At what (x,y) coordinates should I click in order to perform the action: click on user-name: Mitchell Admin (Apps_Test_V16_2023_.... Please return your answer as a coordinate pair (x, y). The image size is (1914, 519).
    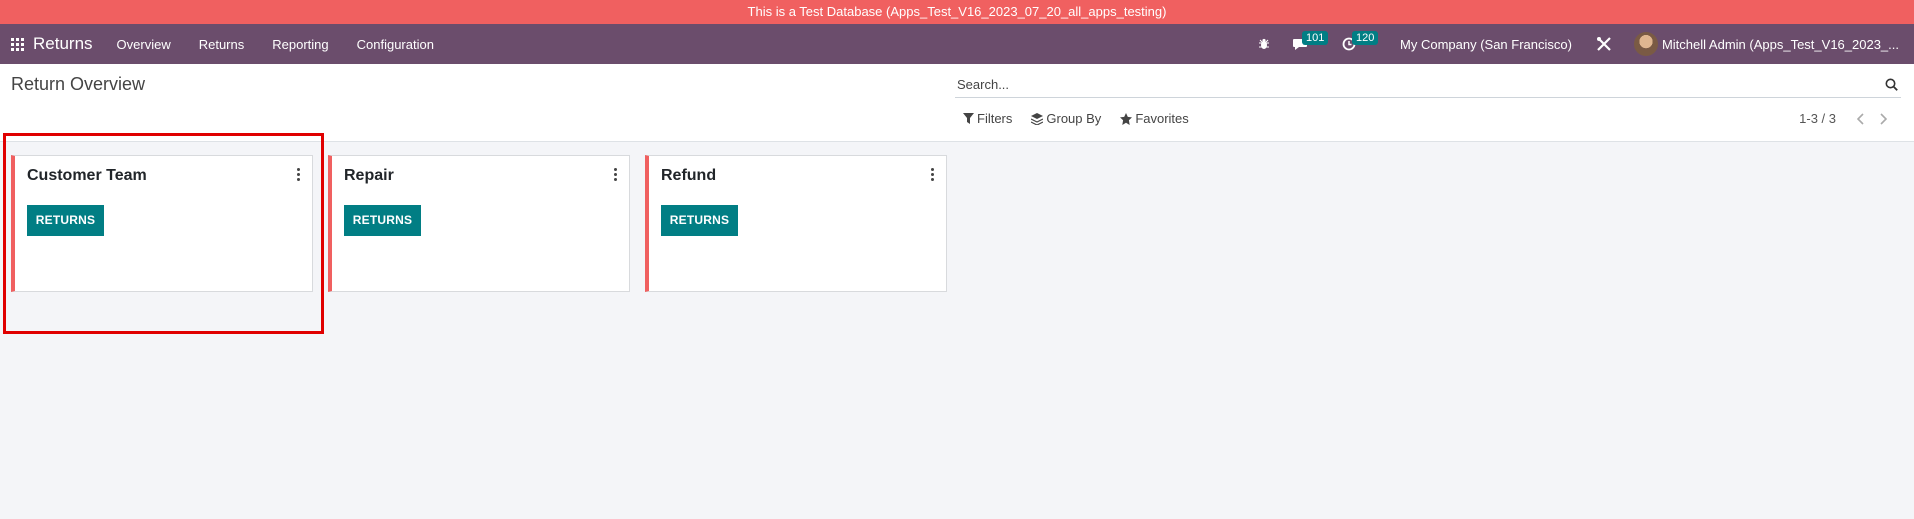
    Looking at the image, I should click on (1780, 44).